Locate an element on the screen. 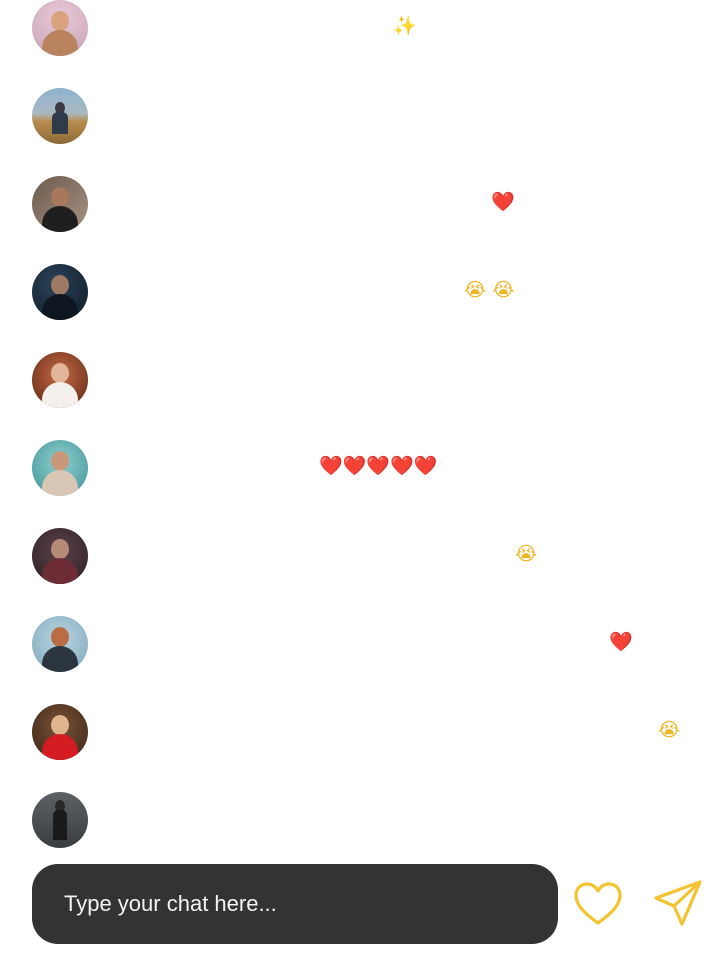 This screenshot has width=718, height=976. comment-reaction: ✨ is located at coordinates (405, 26).